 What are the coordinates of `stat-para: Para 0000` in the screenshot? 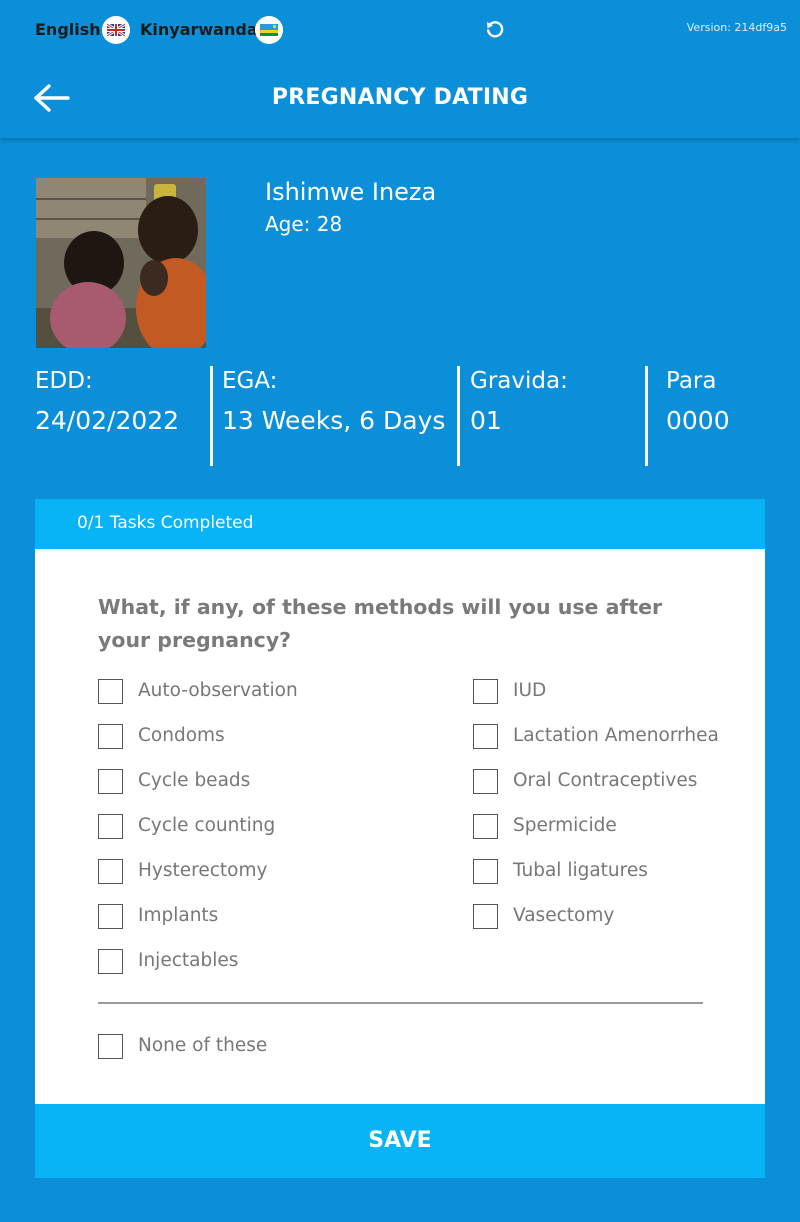 It's located at (698, 416).